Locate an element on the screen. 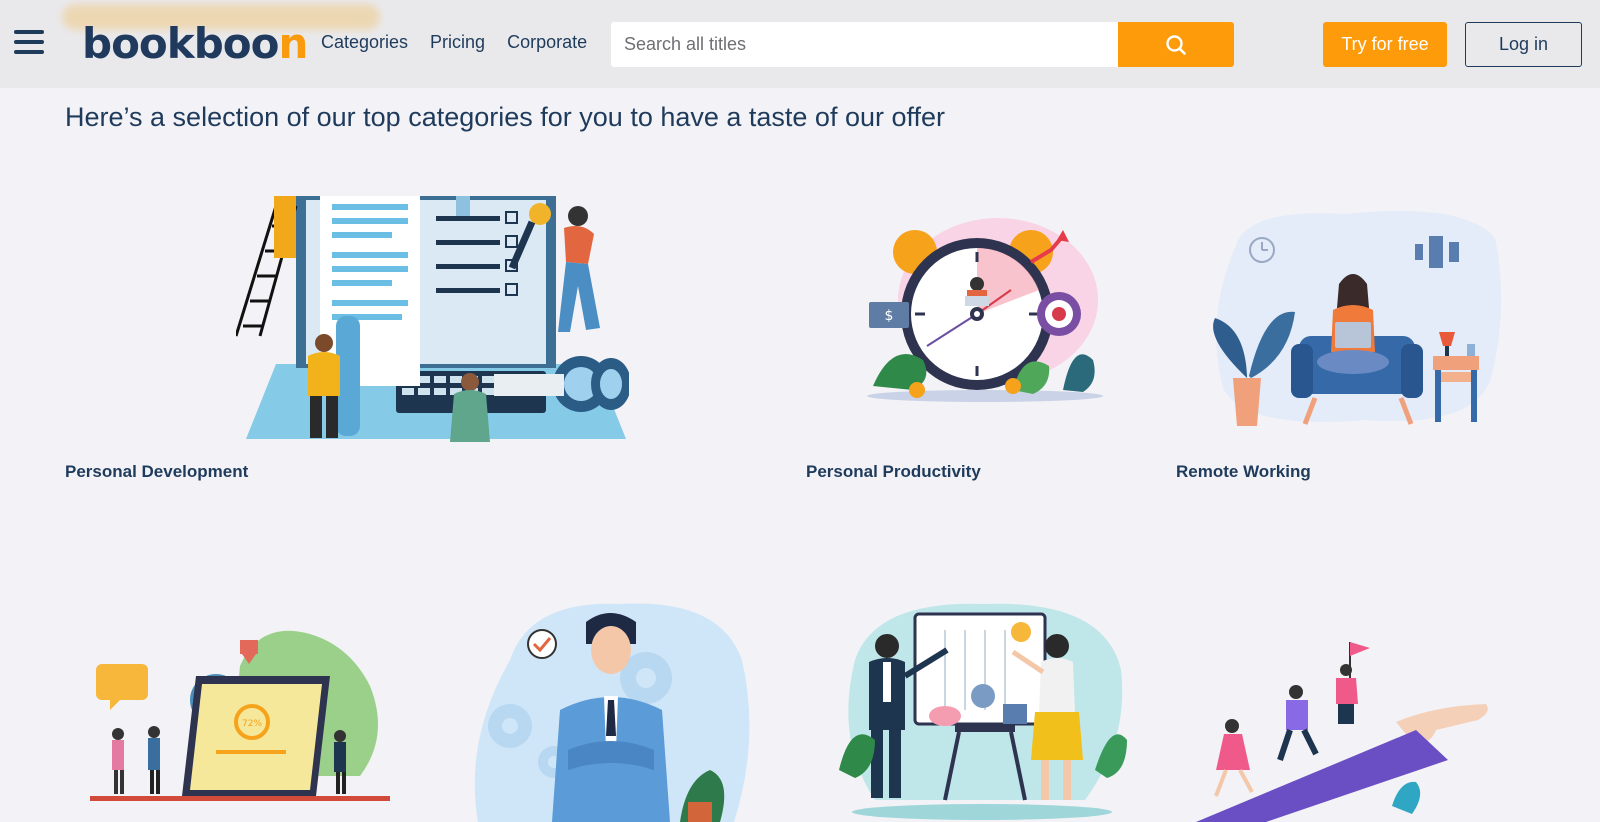 Image resolution: width=1600 pixels, height=822 pixels. bookboon-logo: bookboon is located at coordinates (195, 44).